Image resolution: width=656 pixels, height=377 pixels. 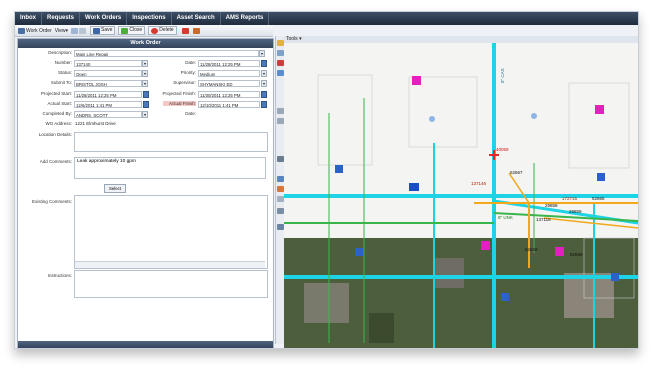 What do you see at coordinates (21, 30) in the screenshot?
I see `wrench-icon` at bounding box center [21, 30].